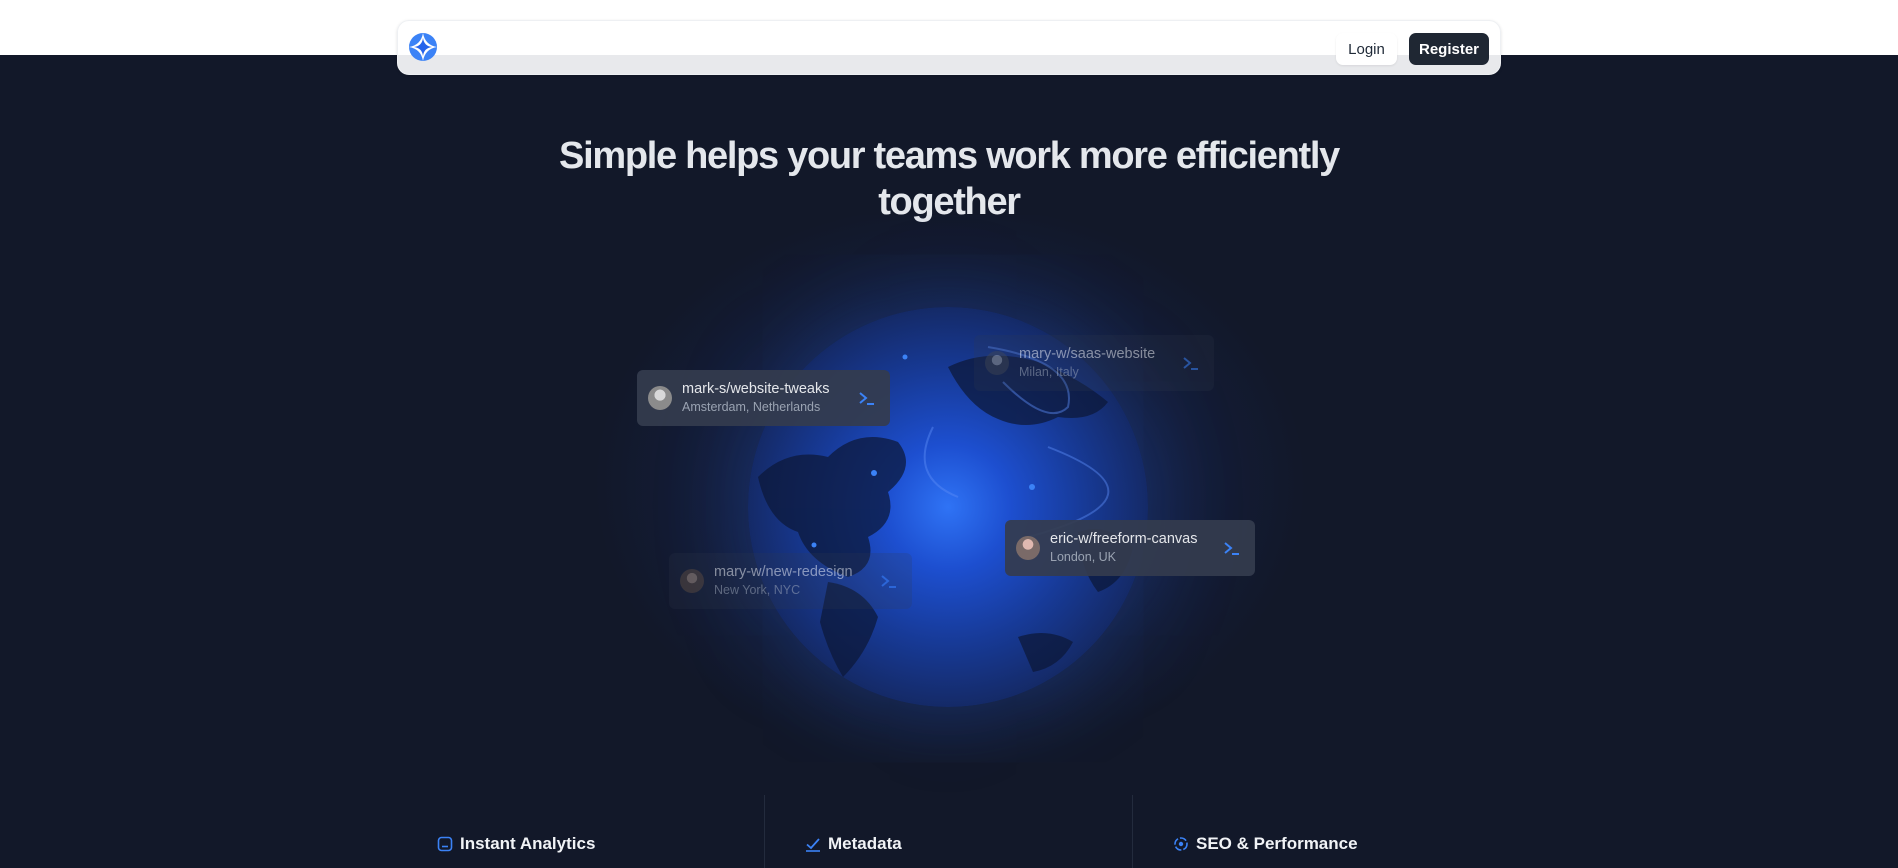  Describe the element at coordinates (528, 843) in the screenshot. I see `feature-label: Instant Analytics` at that location.